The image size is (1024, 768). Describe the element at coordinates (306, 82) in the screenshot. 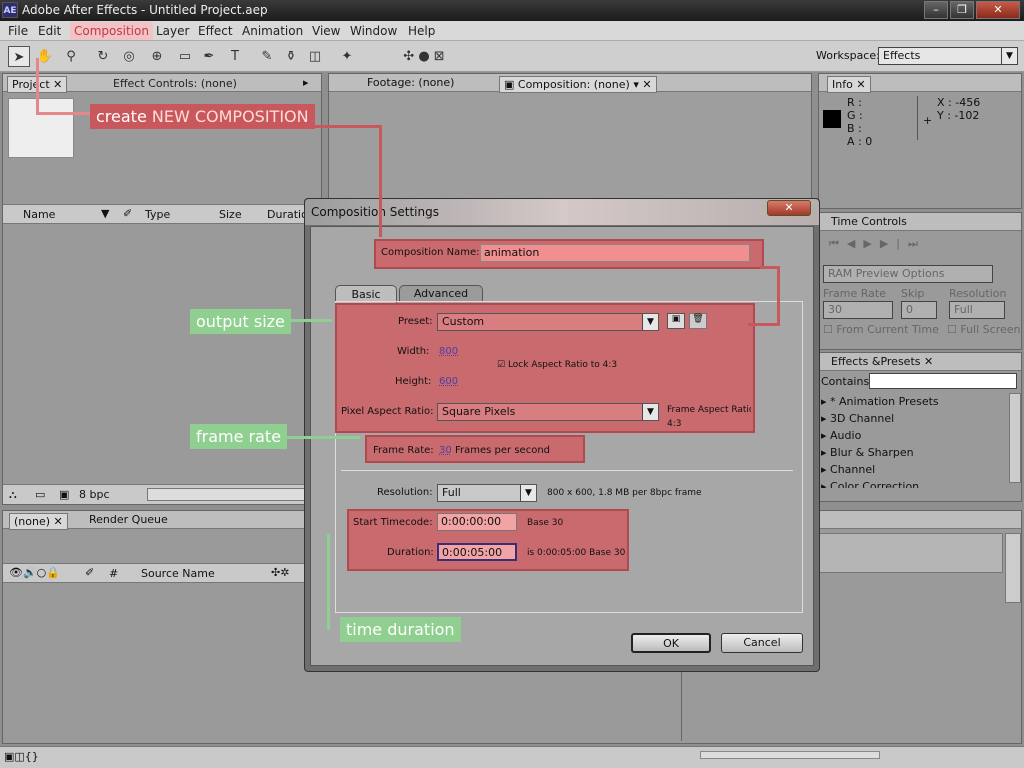

I see `panel-menu-icon: ▸` at that location.